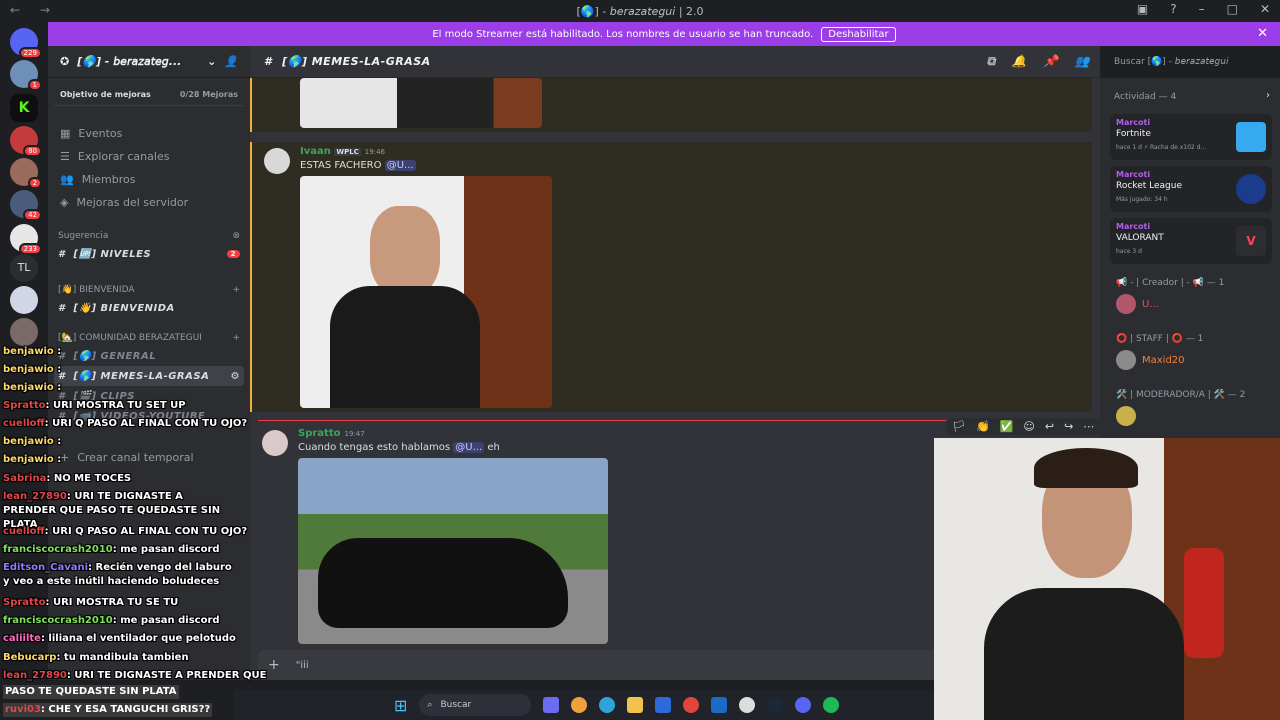  Describe the element at coordinates (1268, 95) in the screenshot. I see `chevron-right-icon: ›` at that location.